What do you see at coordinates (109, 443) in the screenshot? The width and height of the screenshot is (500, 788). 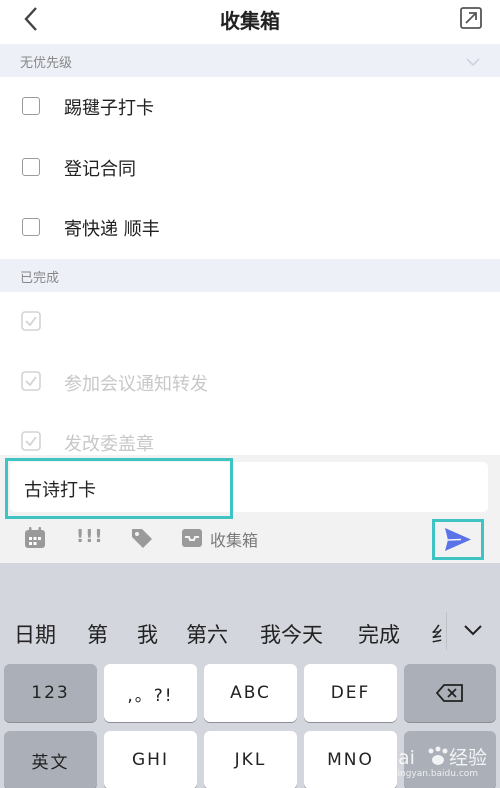 I see `task-title: 发改委盖章` at bounding box center [109, 443].